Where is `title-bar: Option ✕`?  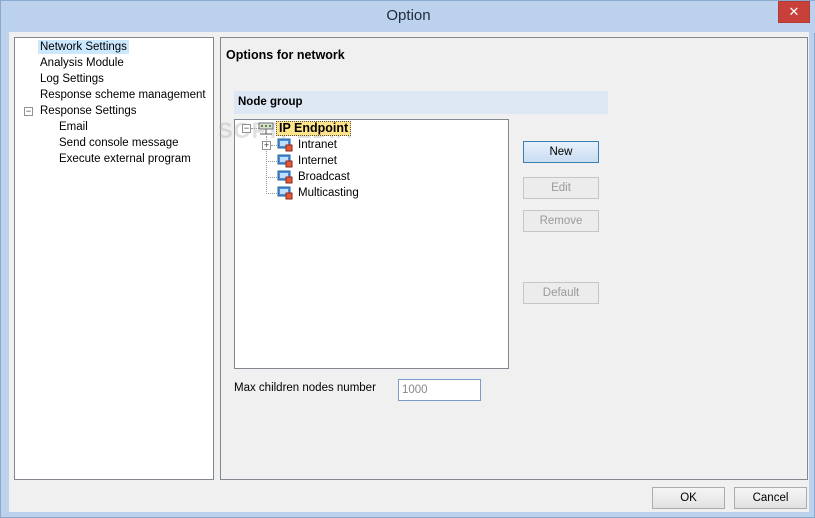 title-bar: Option ✕ is located at coordinates (408, 17).